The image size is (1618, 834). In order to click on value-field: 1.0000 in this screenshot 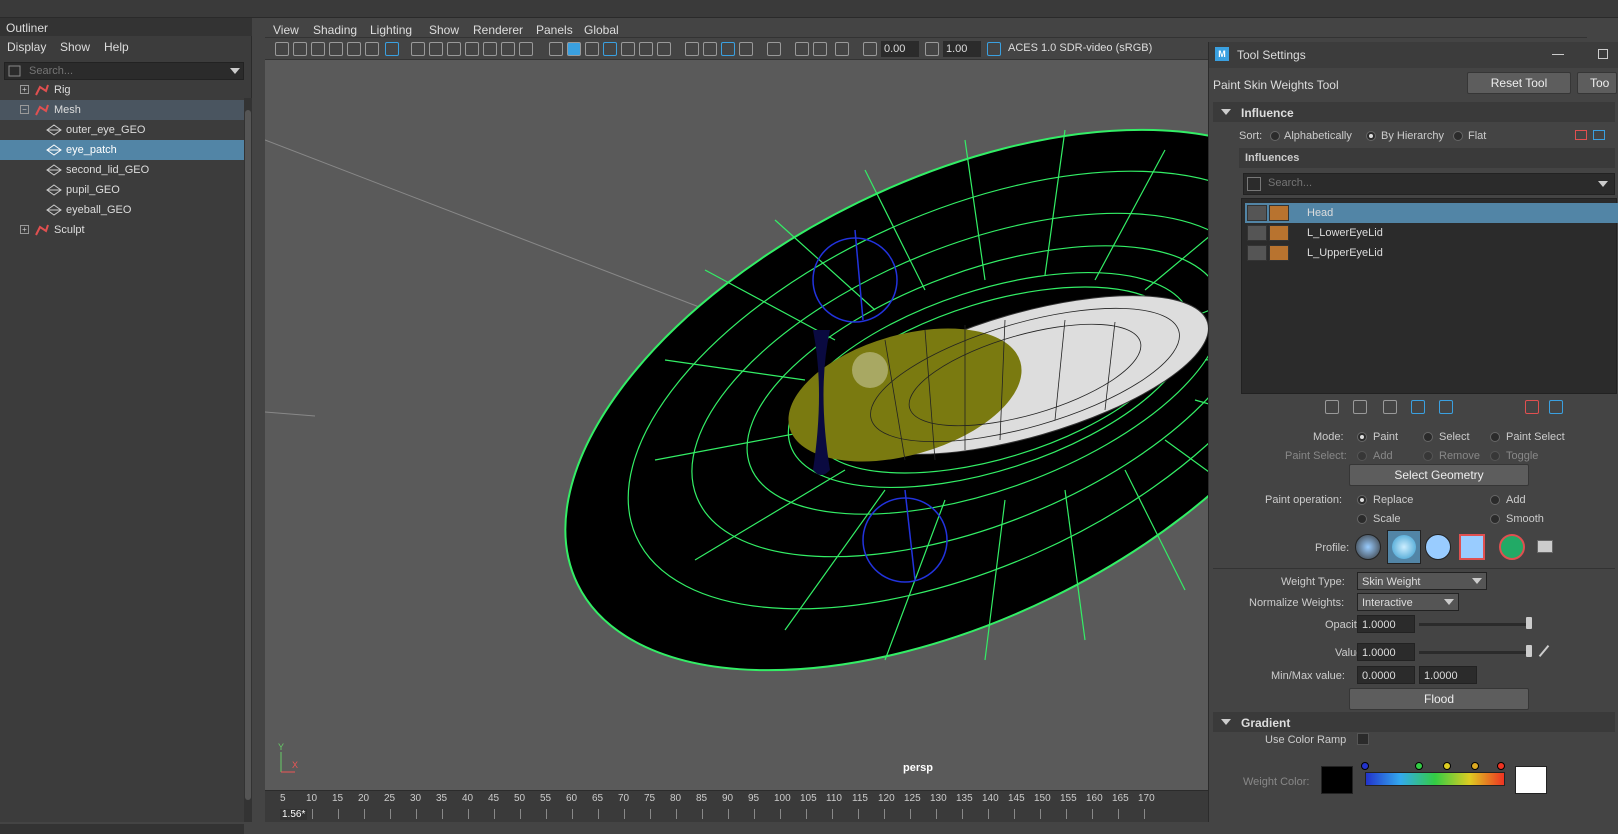, I will do `click(1386, 652)`.